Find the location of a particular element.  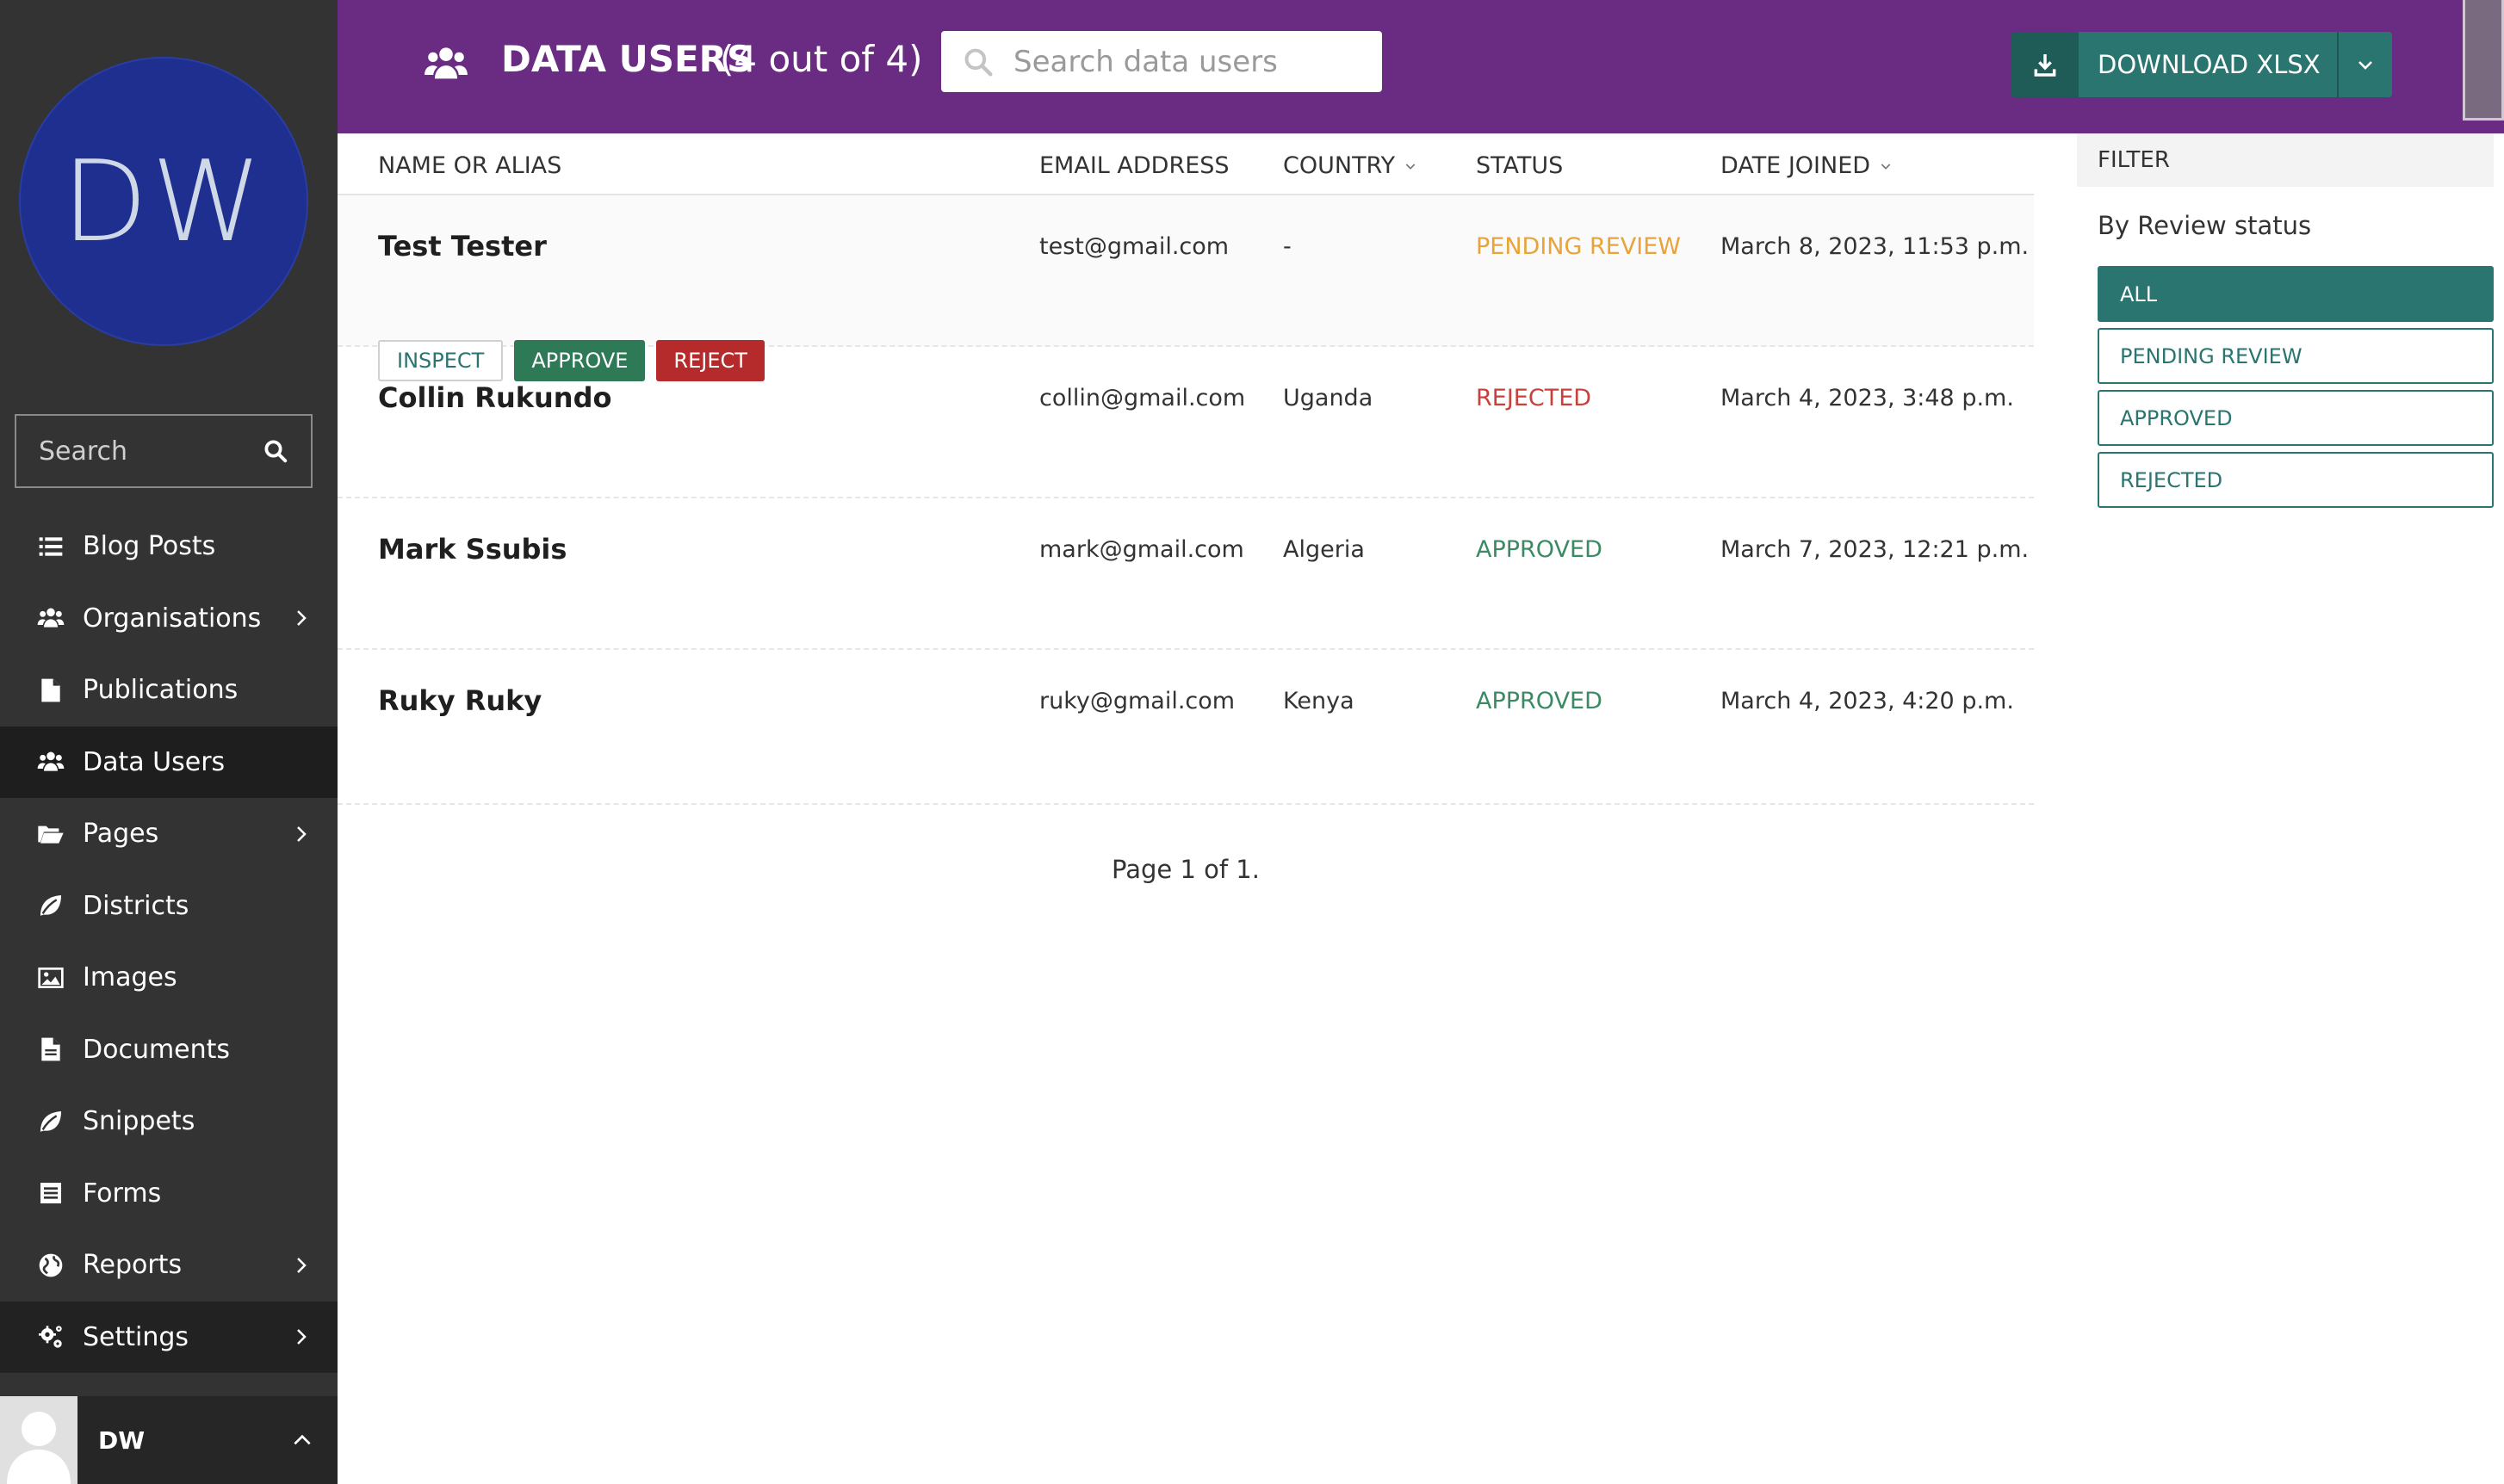

user-email: test@gmail.com is located at coordinates (1134, 246).